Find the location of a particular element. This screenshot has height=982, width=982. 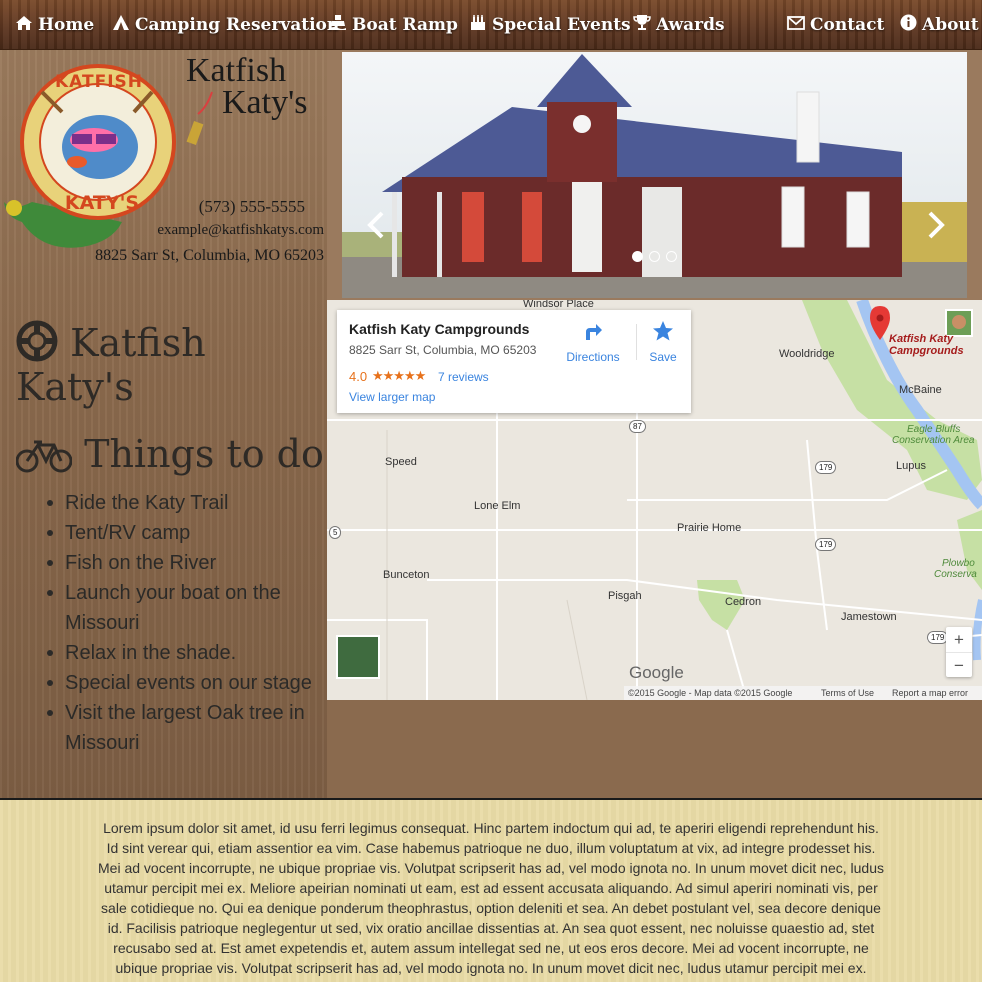

map-label-pisgah: Pisgah is located at coordinates (625, 596).